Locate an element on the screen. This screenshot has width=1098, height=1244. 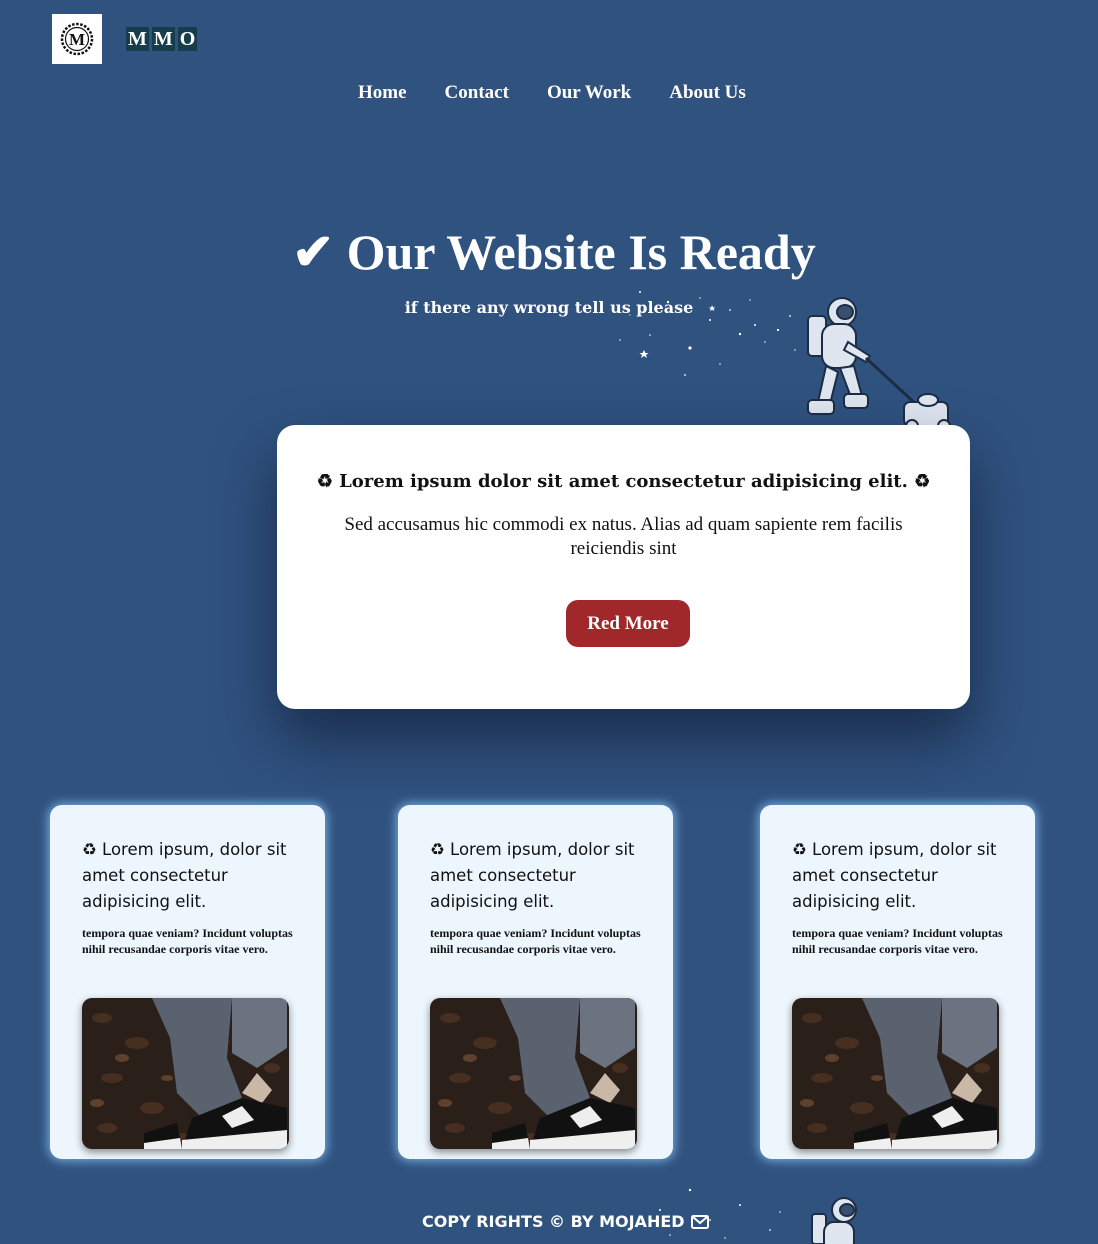
logo: M is located at coordinates (77, 39).